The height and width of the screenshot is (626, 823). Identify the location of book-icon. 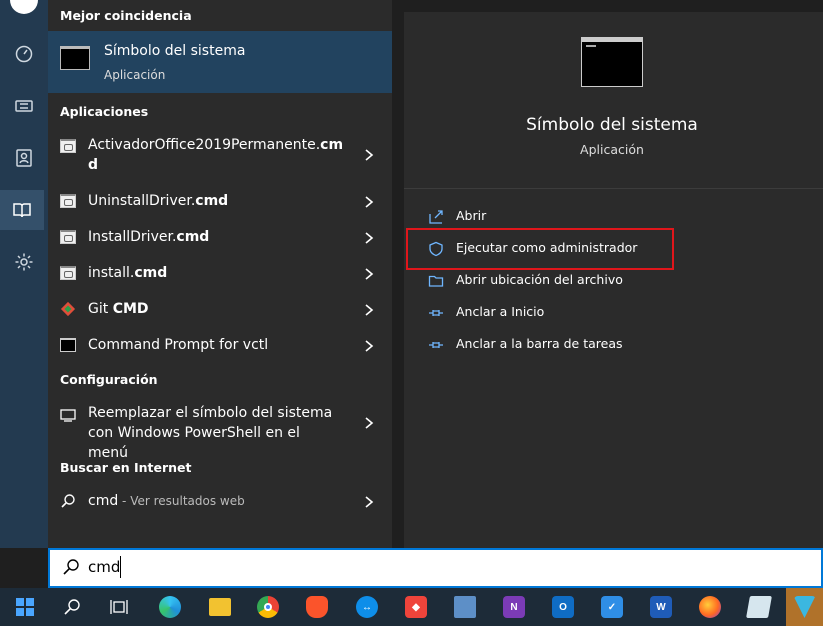
(22, 210).